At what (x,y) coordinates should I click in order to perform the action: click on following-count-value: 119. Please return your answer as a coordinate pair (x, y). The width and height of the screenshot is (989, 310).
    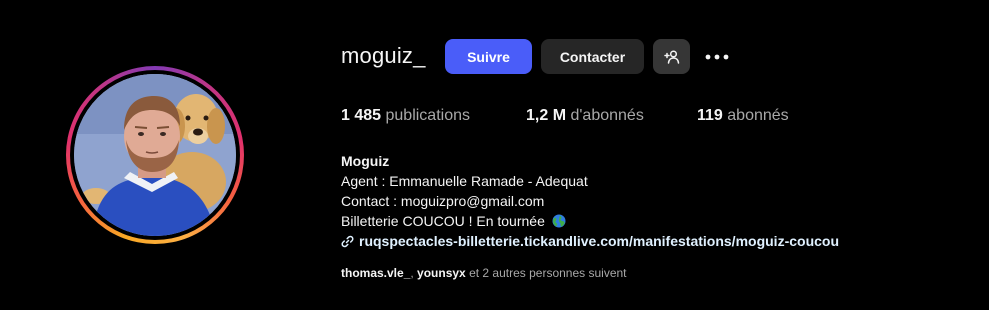
    Looking at the image, I should click on (710, 115).